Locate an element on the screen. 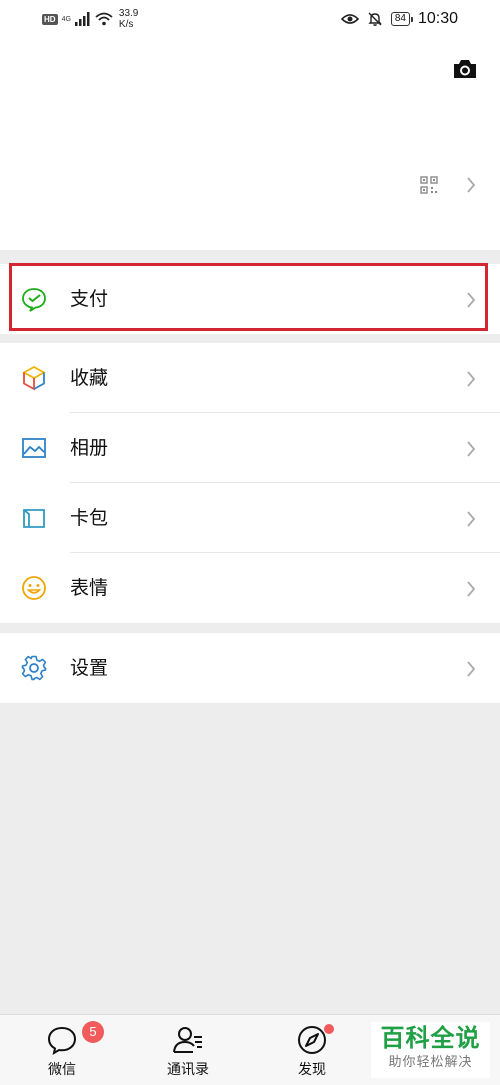  speed-value: 33.9 is located at coordinates (128, 13).